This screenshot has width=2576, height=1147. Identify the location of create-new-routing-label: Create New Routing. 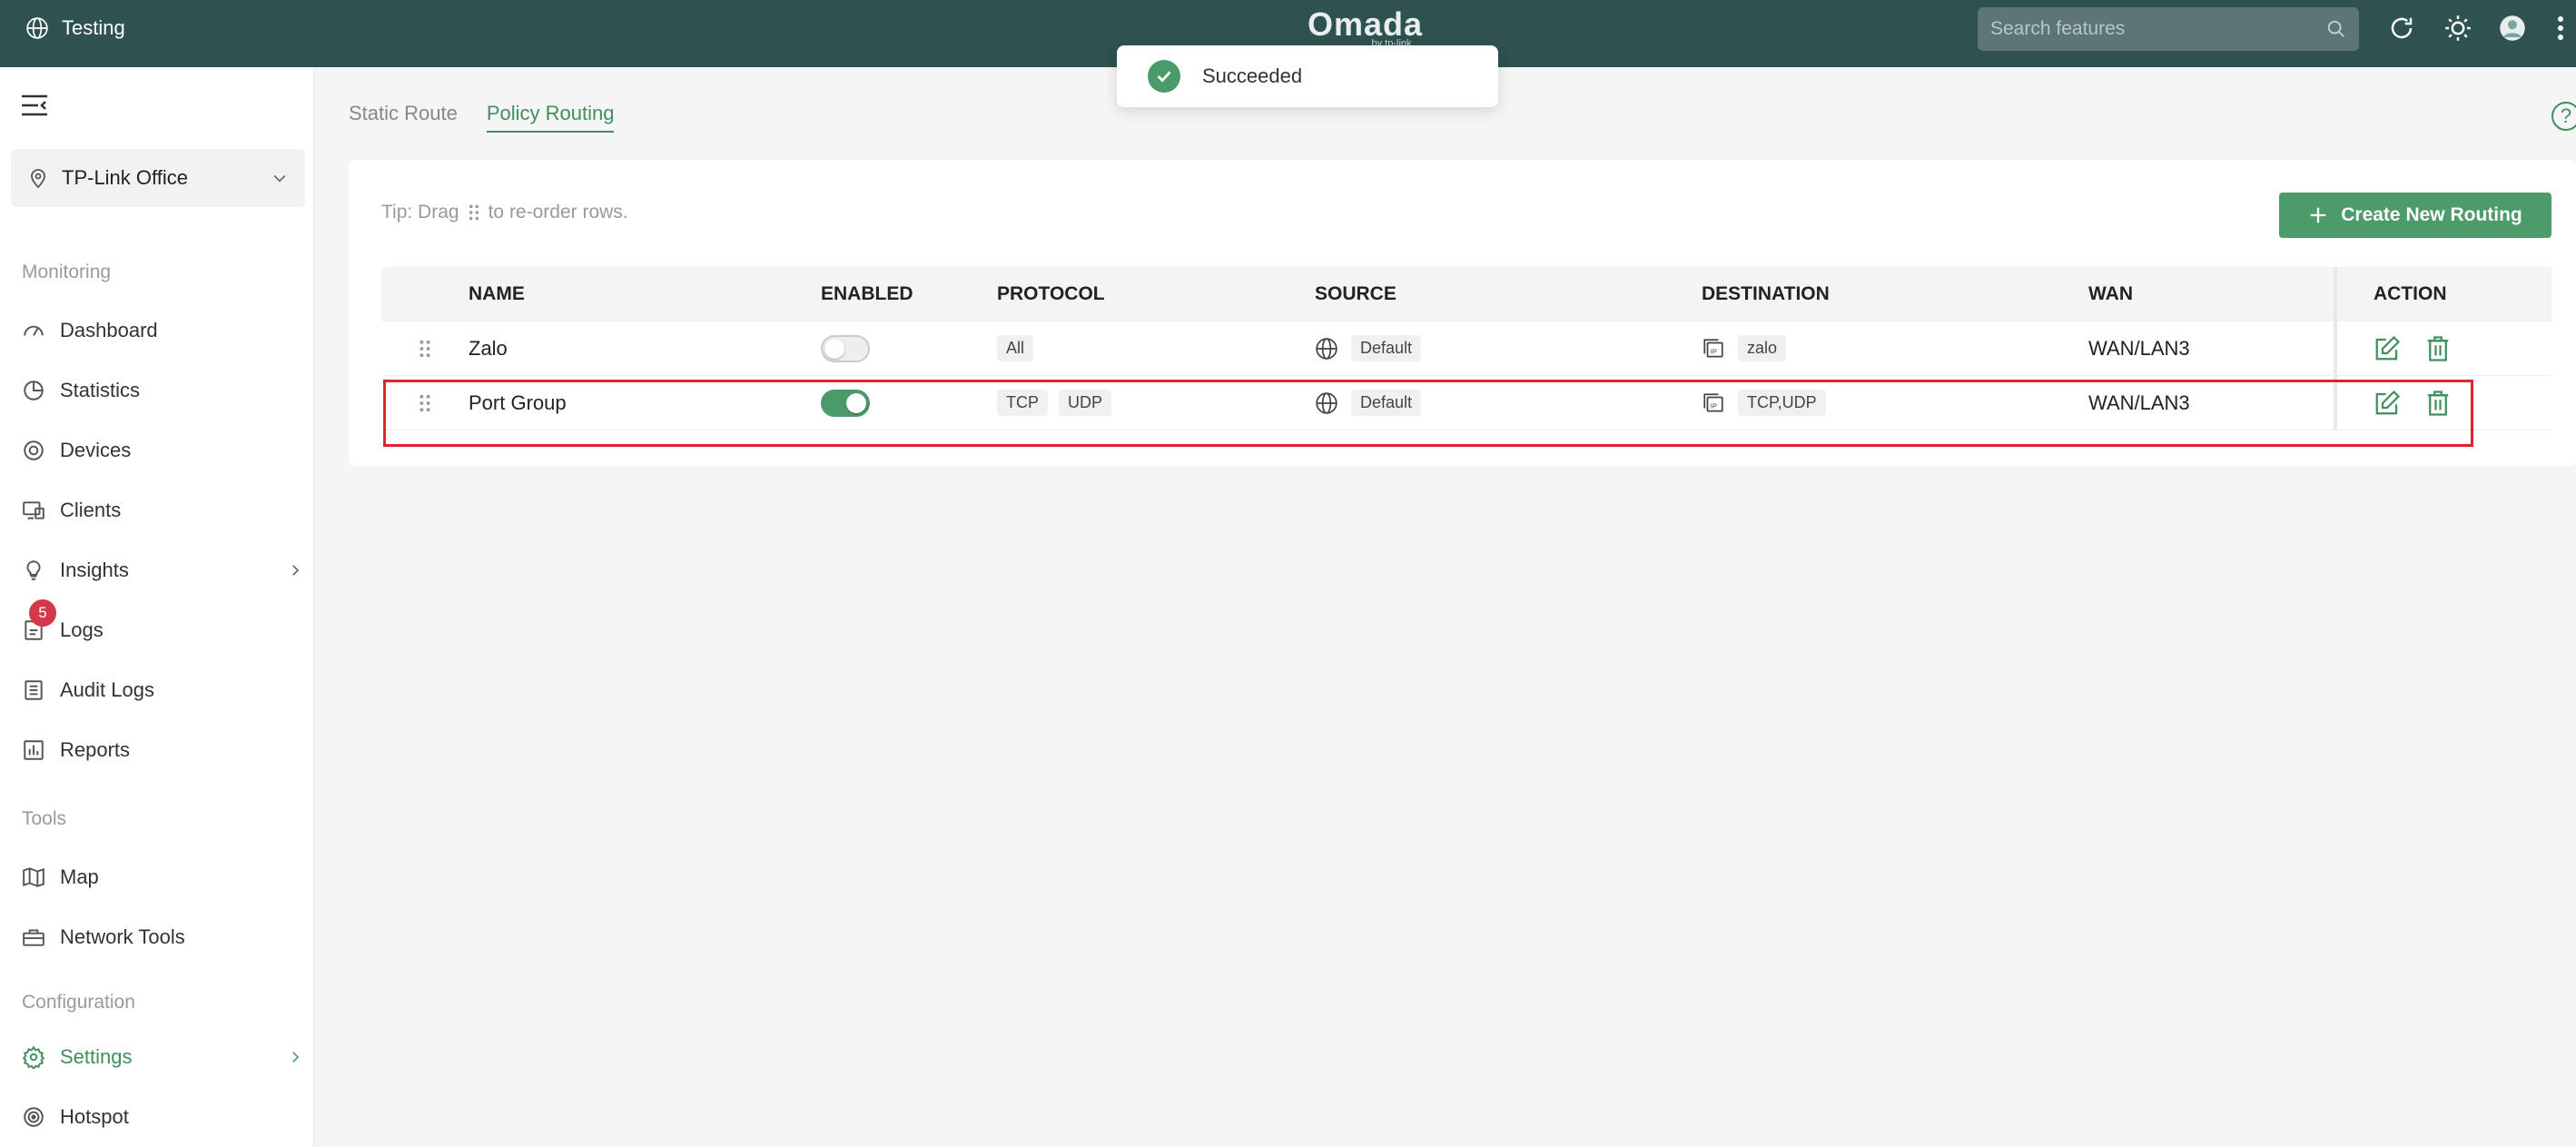
(2431, 214).